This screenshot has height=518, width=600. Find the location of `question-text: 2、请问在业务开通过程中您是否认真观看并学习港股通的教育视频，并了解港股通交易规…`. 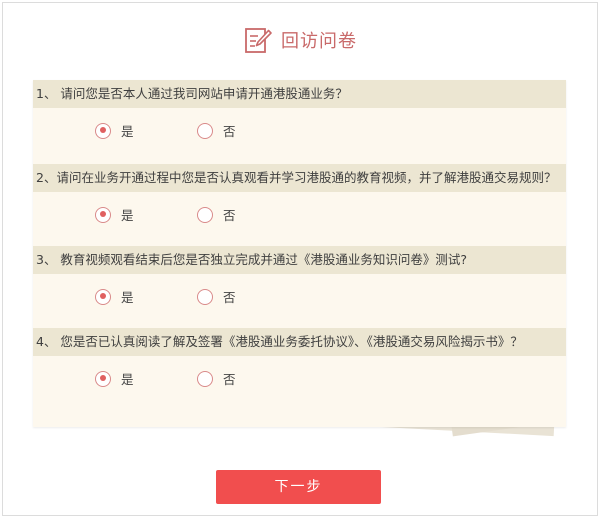

question-text: 2、请问在业务开通过程中您是否认真观看并学习港股通的教育视频，并了解港股通交易规… is located at coordinates (299, 178).